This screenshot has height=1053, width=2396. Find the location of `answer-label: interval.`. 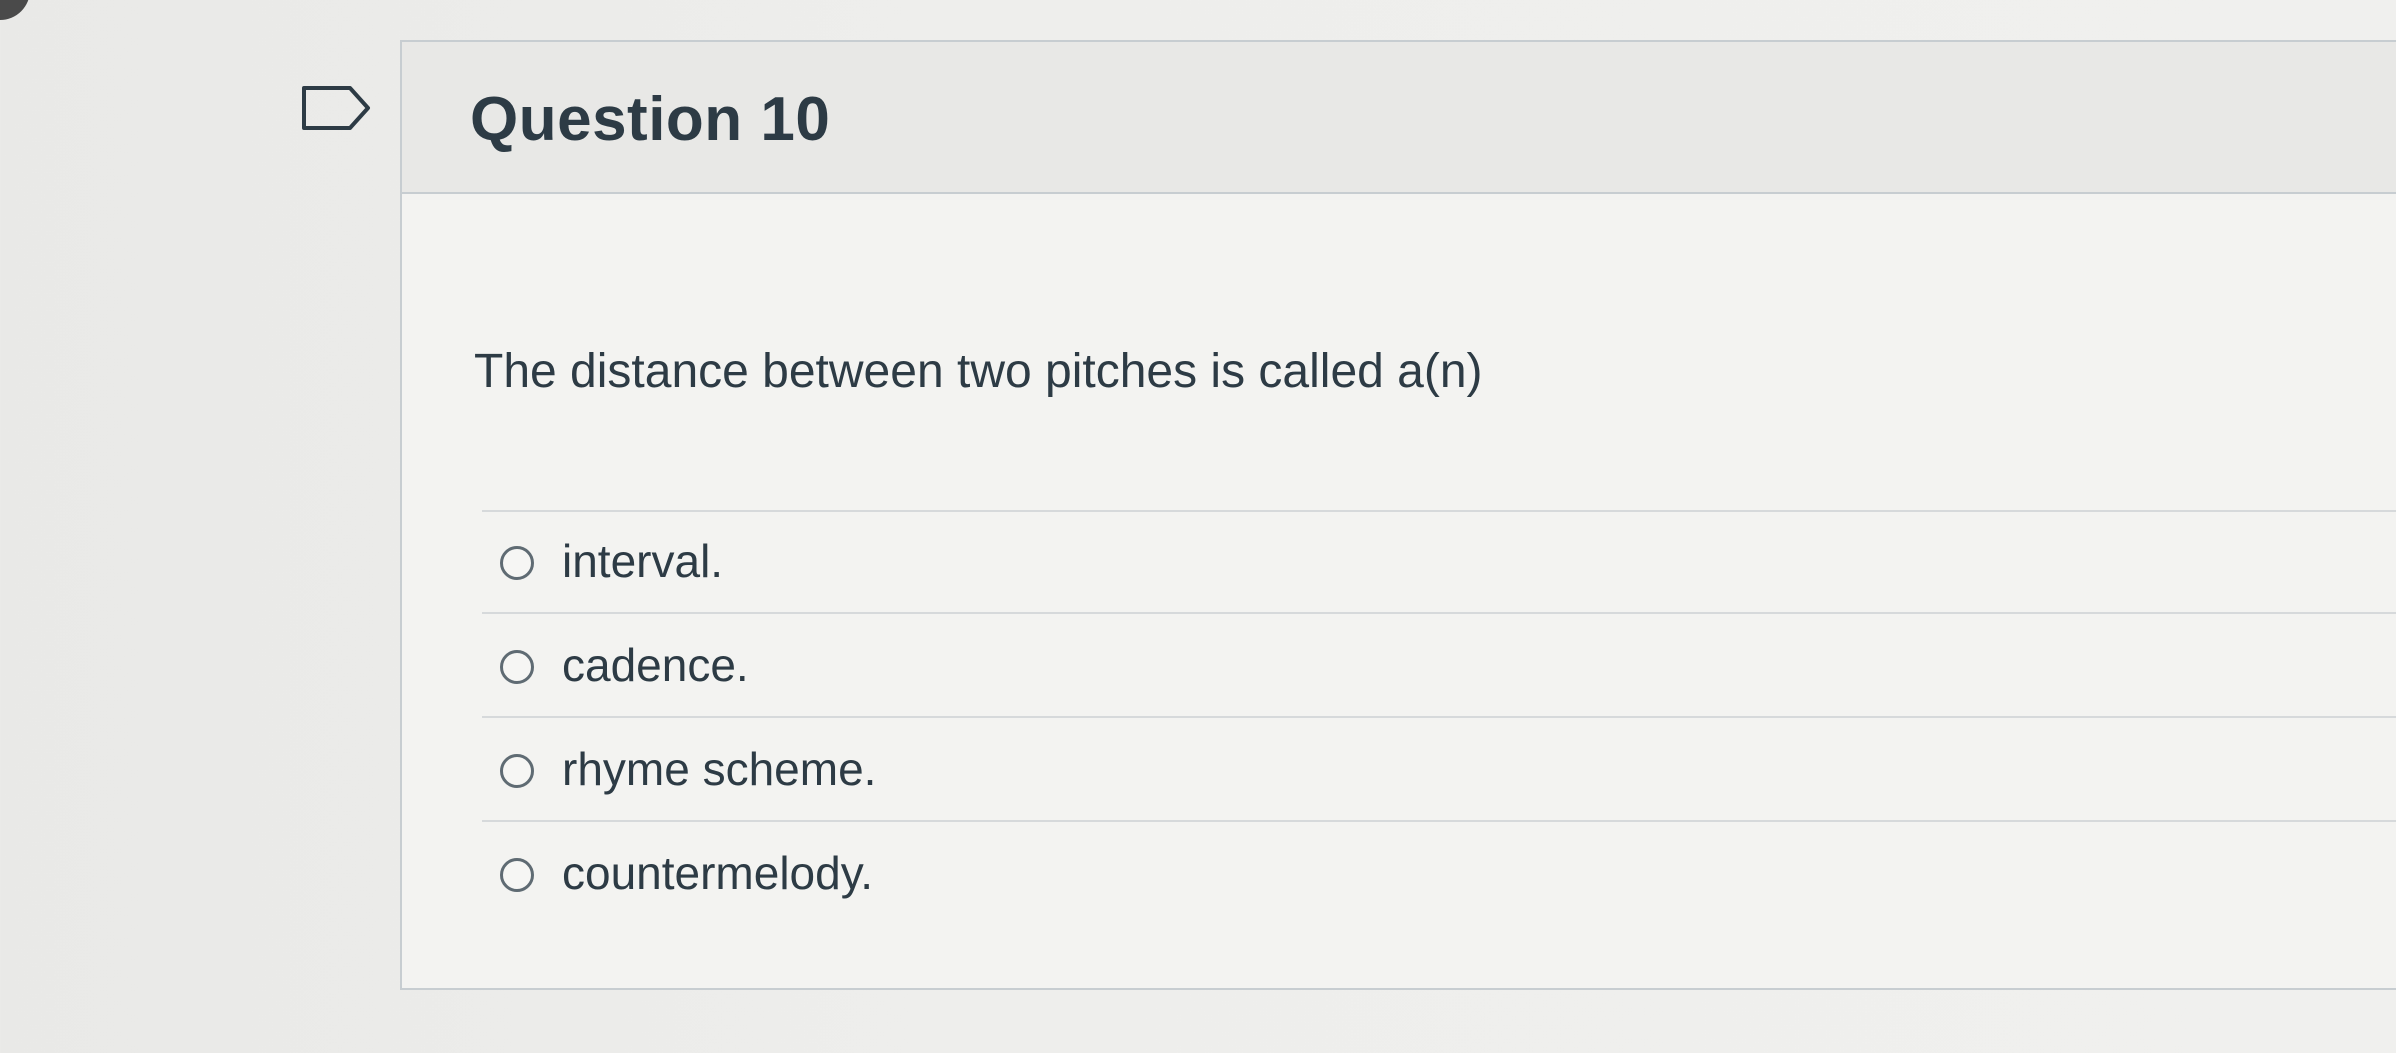

answer-label: interval. is located at coordinates (642, 561).